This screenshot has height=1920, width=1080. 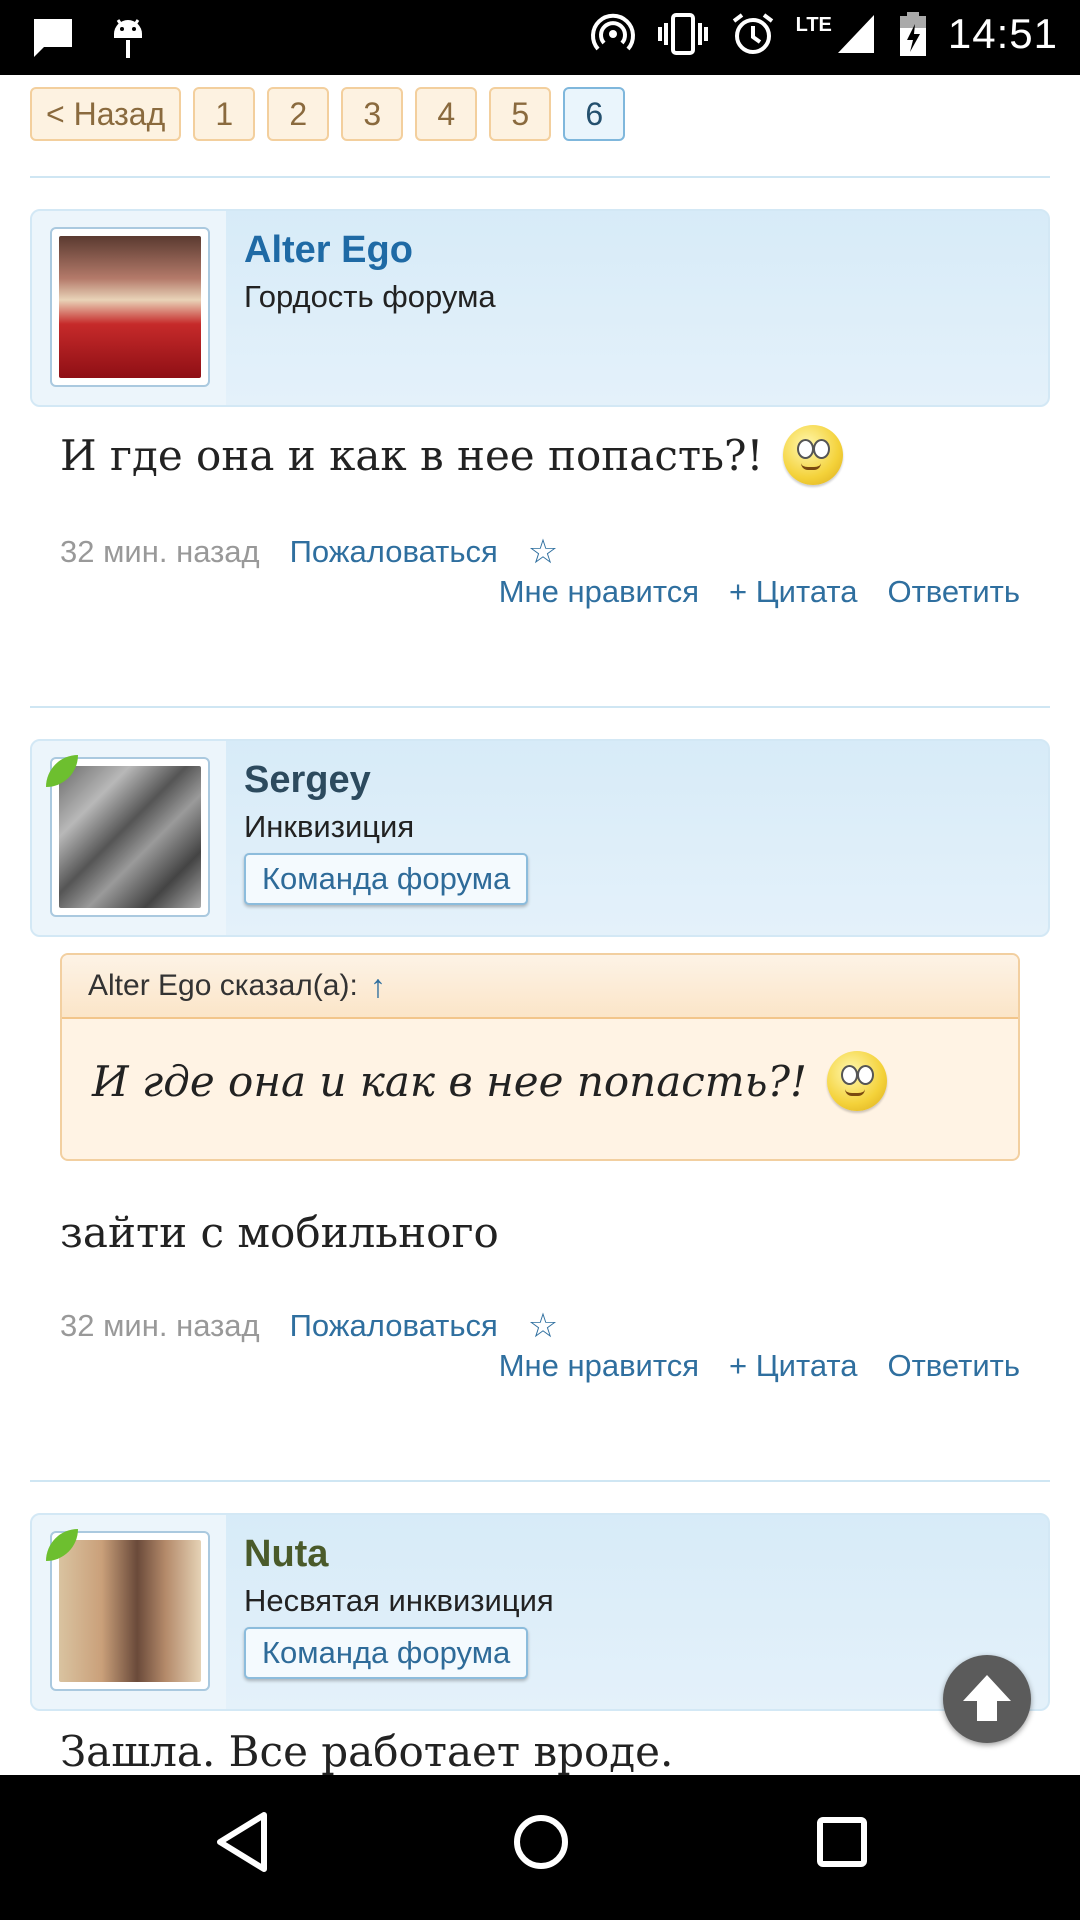 I want to click on network-type: LTE, so click(x=813, y=24).